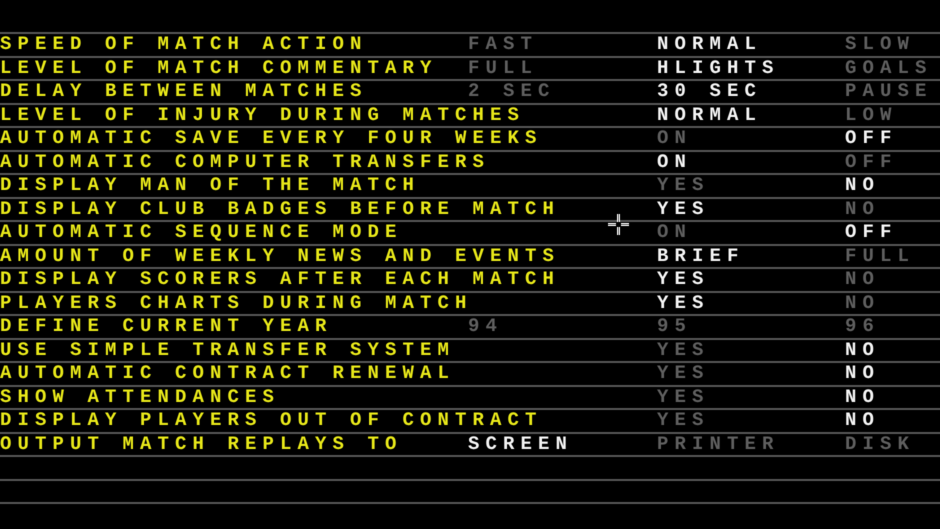 This screenshot has width=940, height=529. Describe the element at coordinates (701, 256) in the screenshot. I see `option-choice: BRIEF` at that location.